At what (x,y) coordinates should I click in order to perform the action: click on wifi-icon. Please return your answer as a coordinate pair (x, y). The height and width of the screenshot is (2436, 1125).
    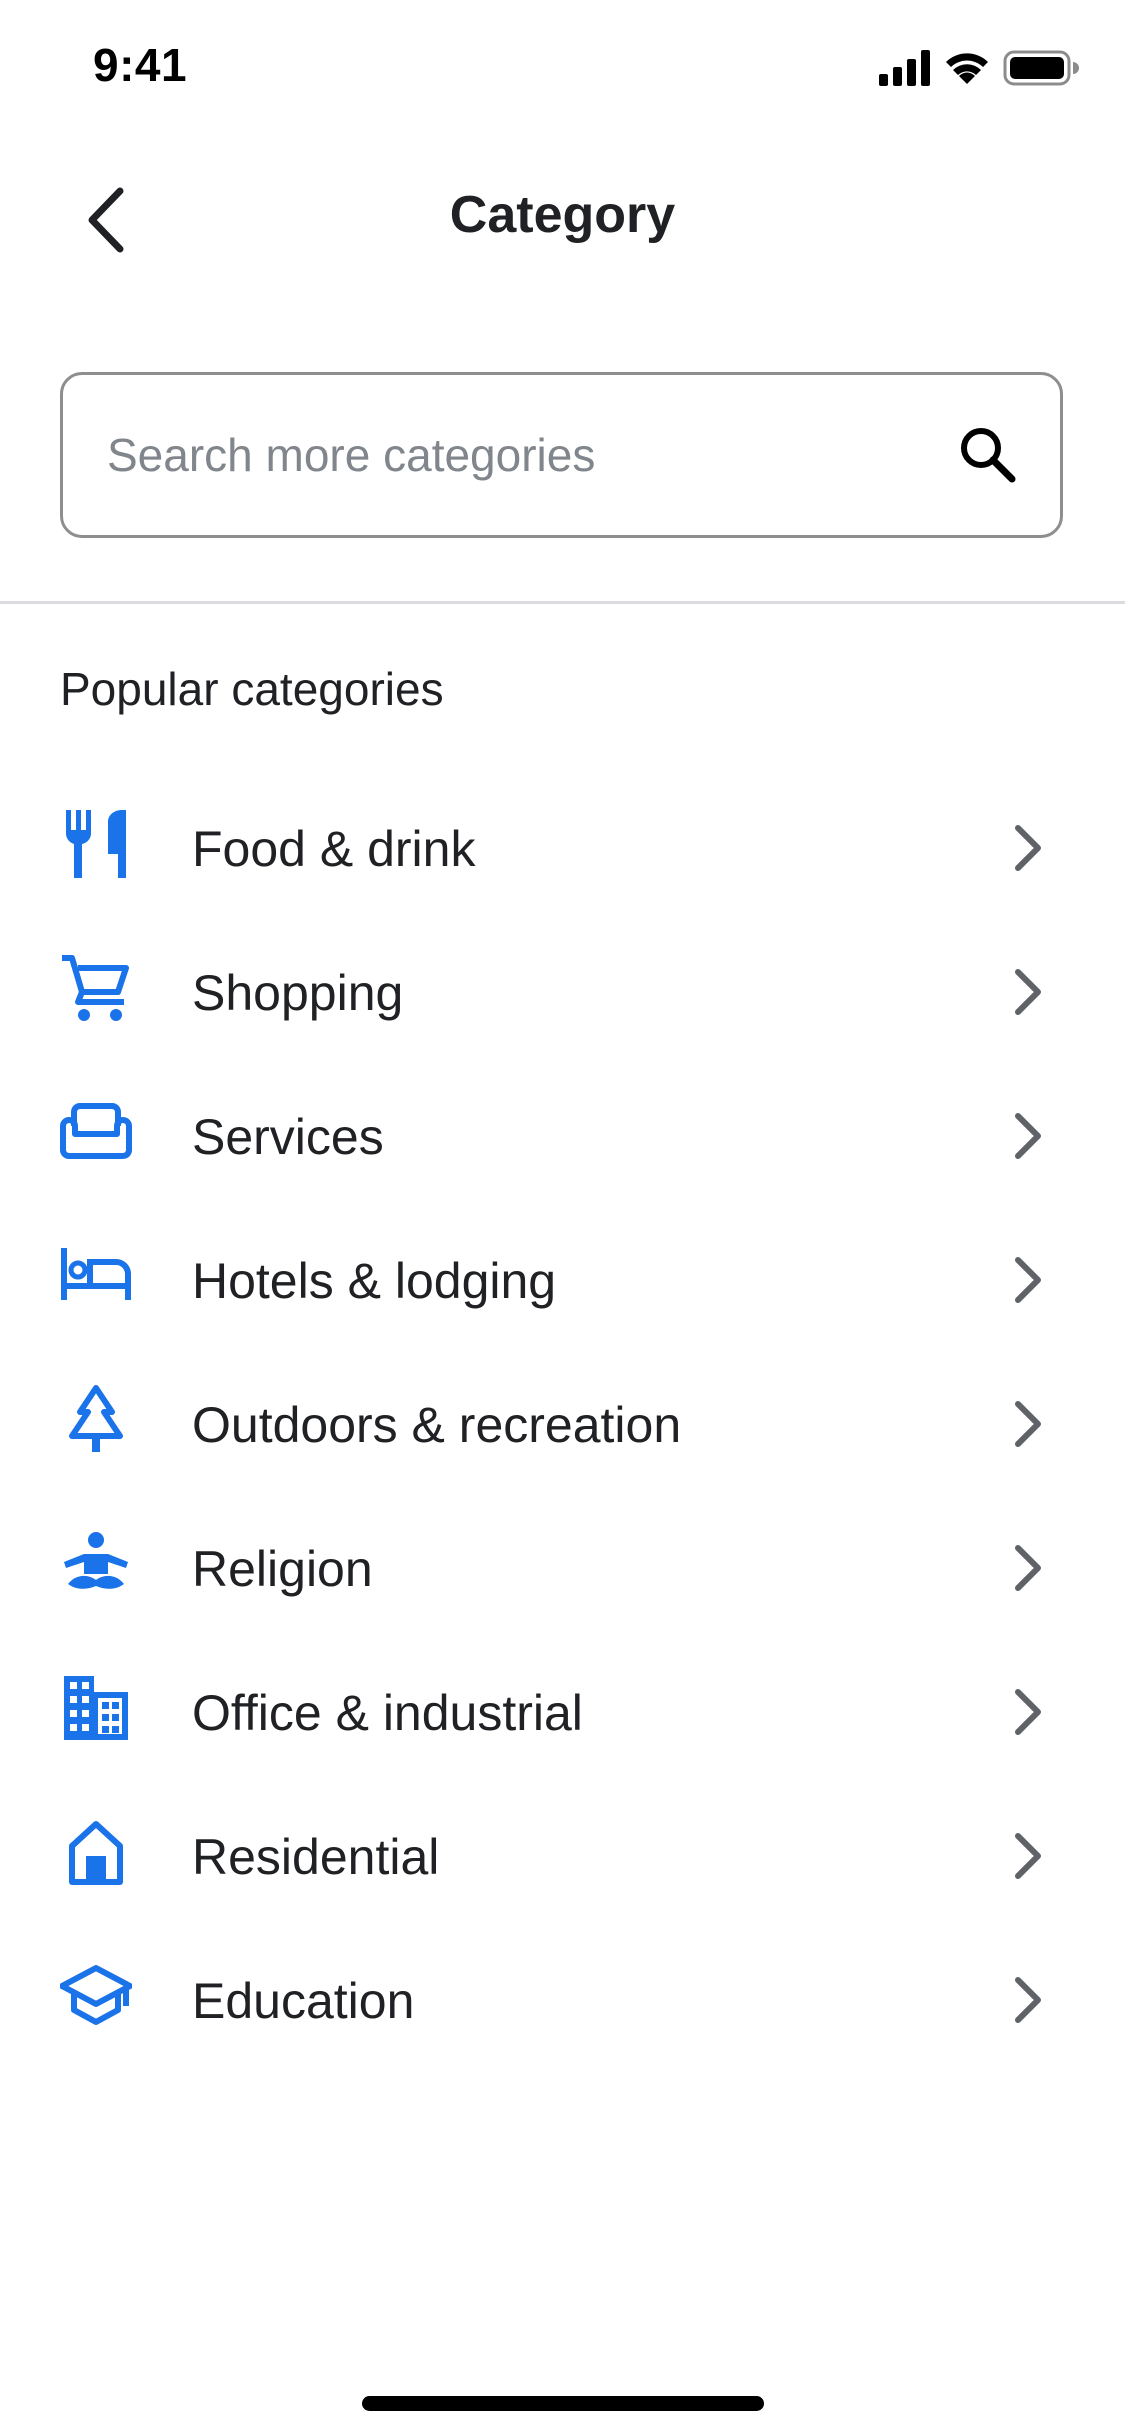
    Looking at the image, I should click on (967, 68).